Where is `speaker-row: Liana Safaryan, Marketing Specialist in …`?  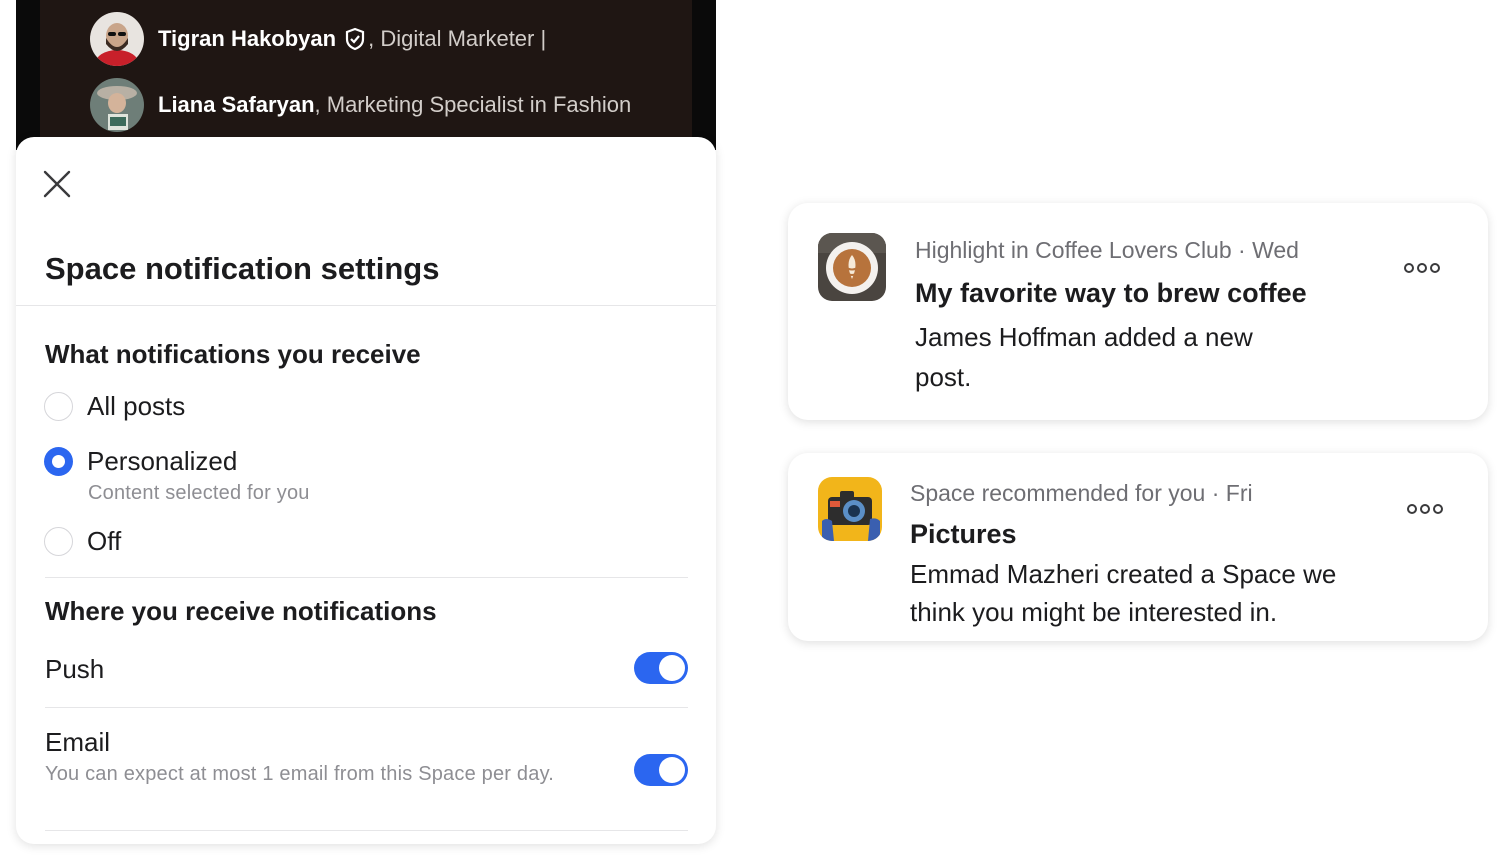 speaker-row: Liana Safaryan, Marketing Specialist in … is located at coordinates (360, 105).